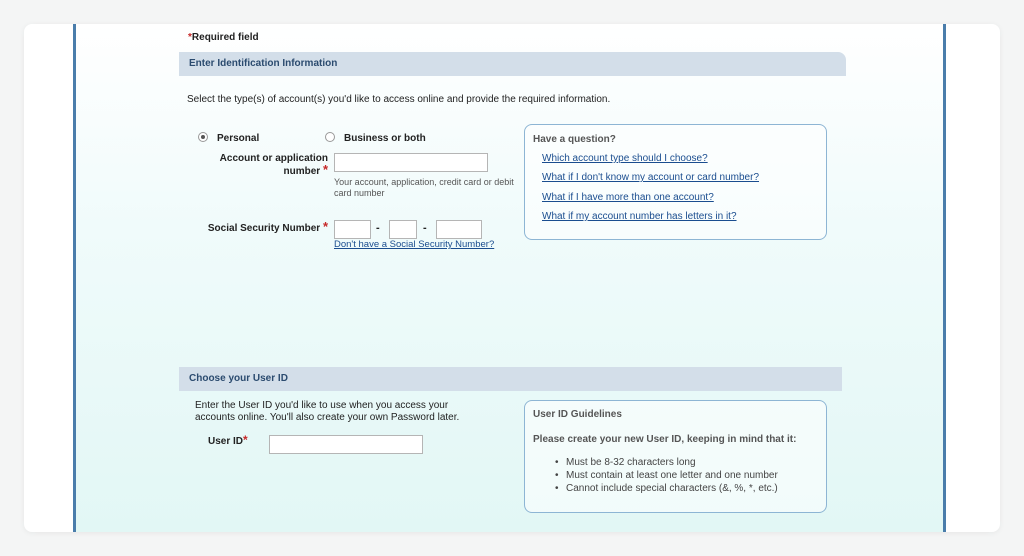 This screenshot has width=1024, height=556. I want to click on user-id-input, so click(346, 444).